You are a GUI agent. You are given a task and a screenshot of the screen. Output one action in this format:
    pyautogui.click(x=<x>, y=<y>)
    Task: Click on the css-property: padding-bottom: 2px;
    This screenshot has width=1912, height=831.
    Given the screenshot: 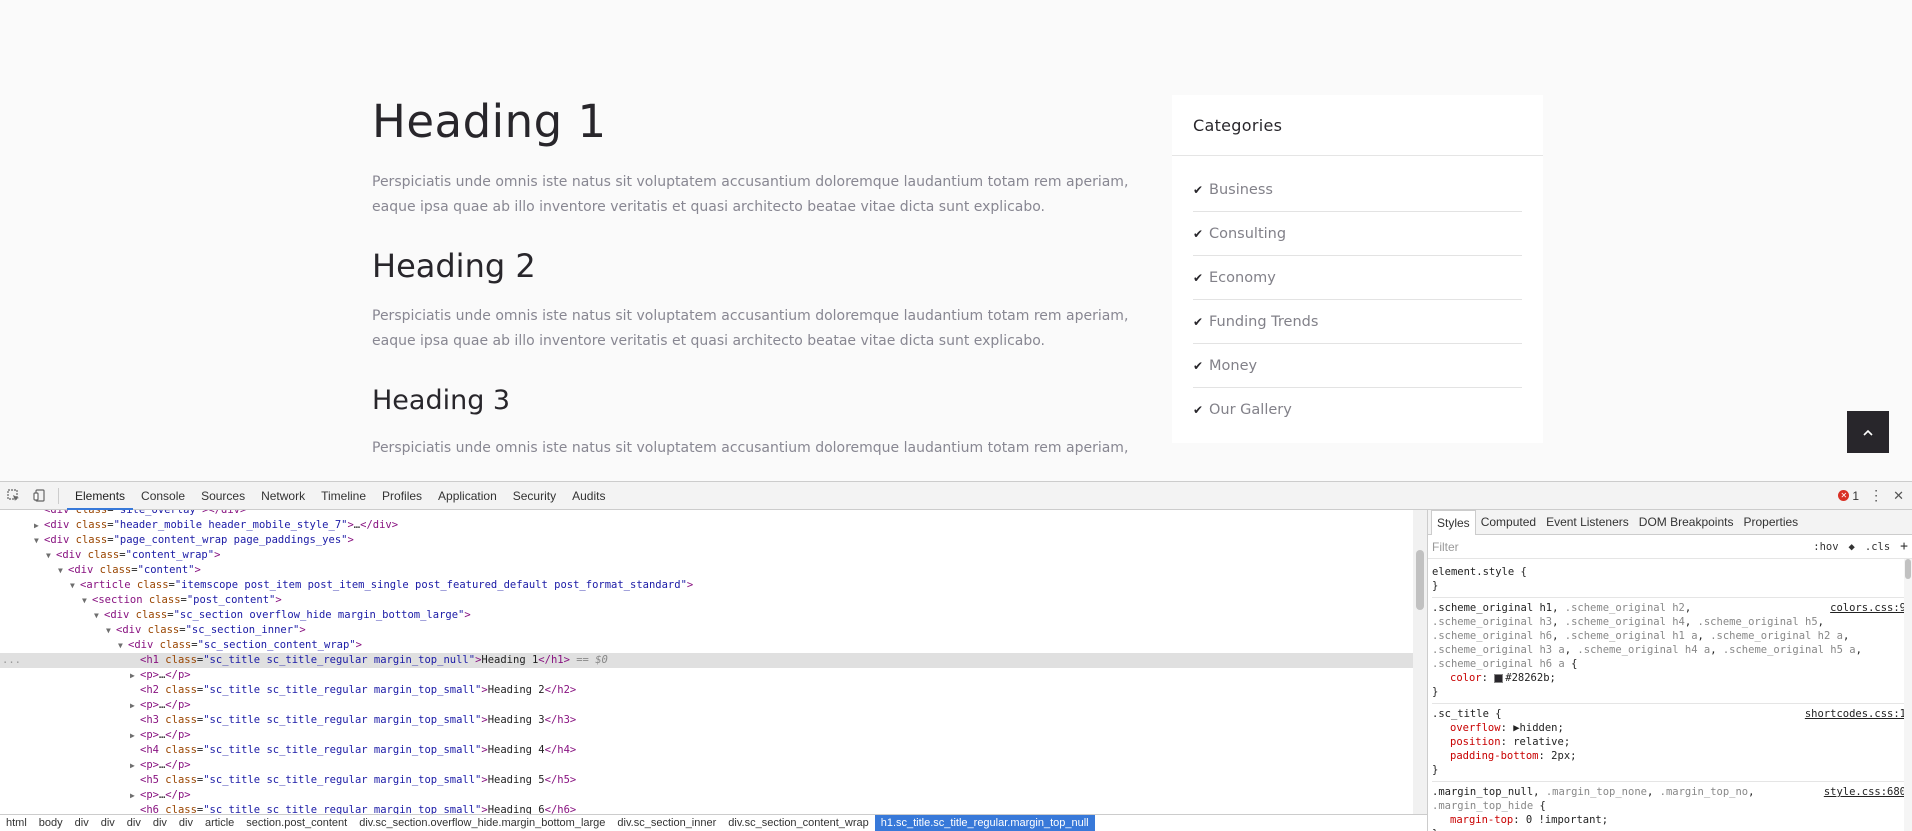 What is the action you would take?
    pyautogui.click(x=1670, y=756)
    